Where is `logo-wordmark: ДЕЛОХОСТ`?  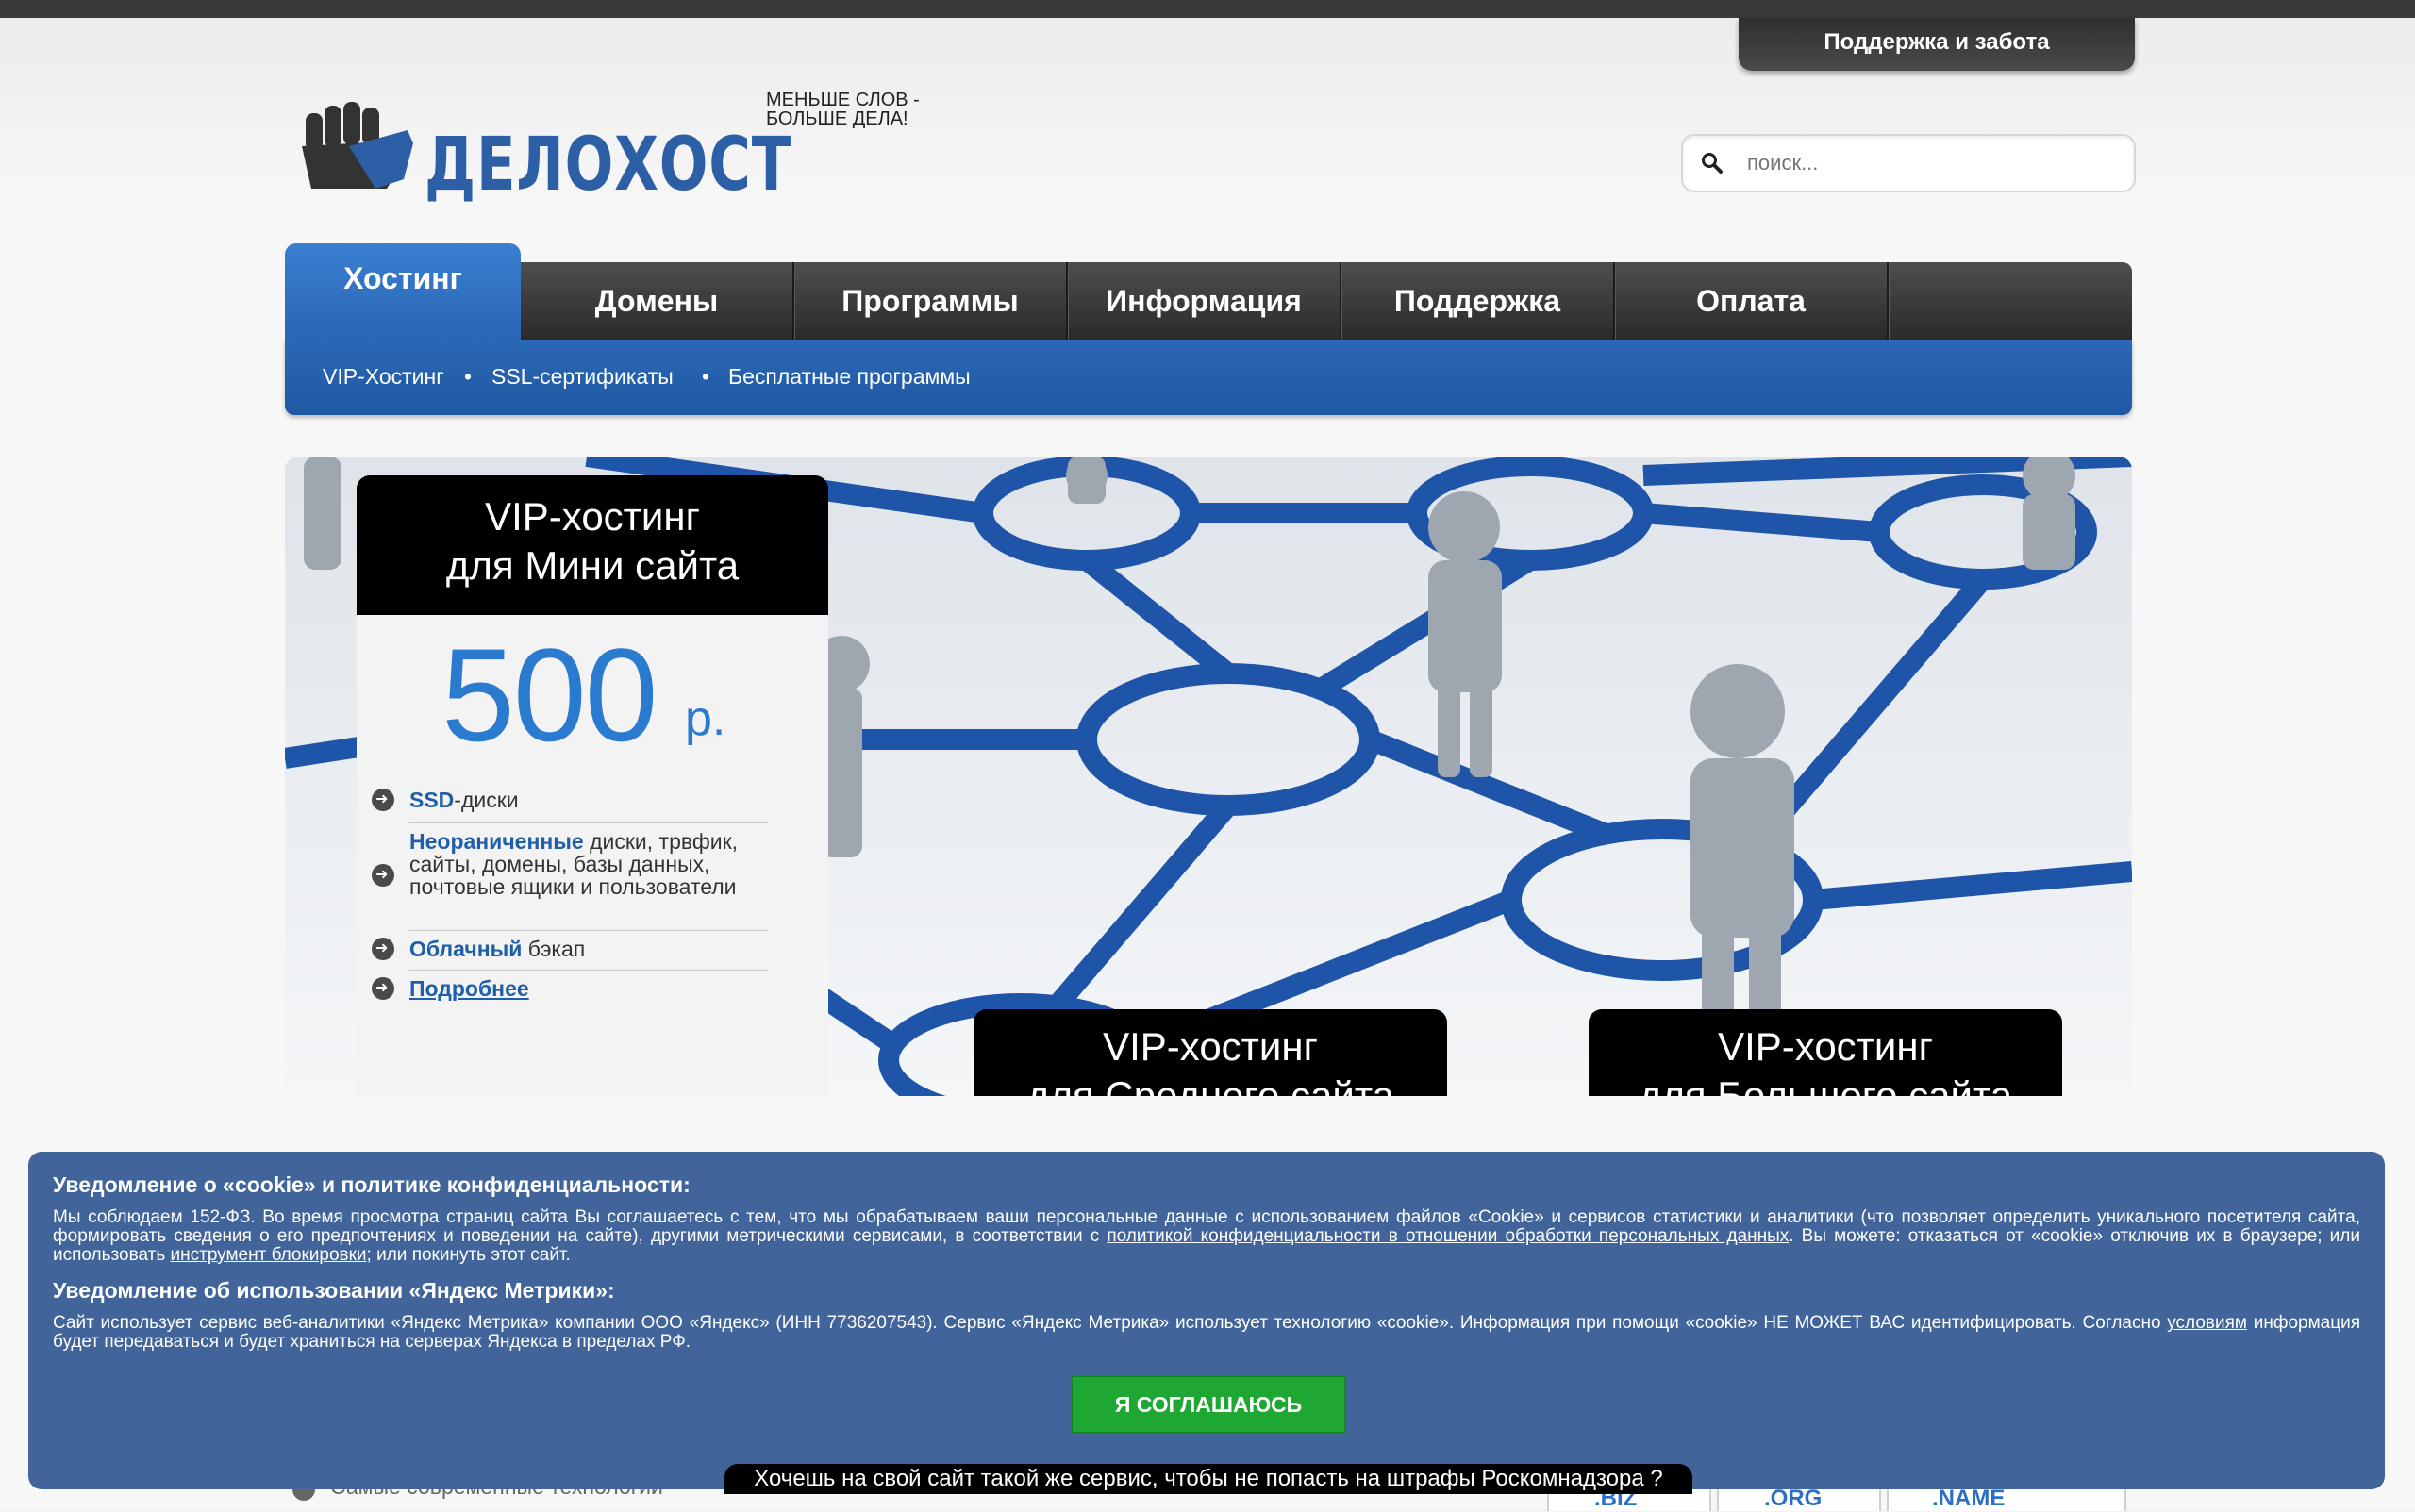 logo-wordmark: ДЕЛОХОСТ is located at coordinates (609, 165).